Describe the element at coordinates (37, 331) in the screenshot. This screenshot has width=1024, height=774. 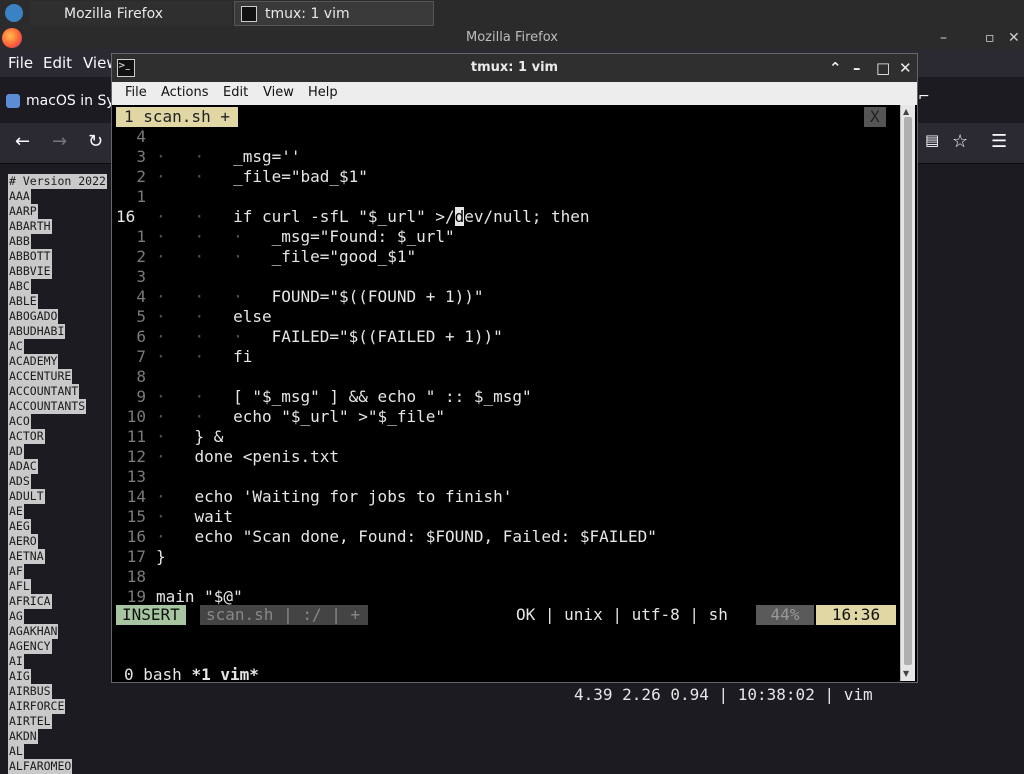
I see `domain-list-item: ABUDHABI` at that location.